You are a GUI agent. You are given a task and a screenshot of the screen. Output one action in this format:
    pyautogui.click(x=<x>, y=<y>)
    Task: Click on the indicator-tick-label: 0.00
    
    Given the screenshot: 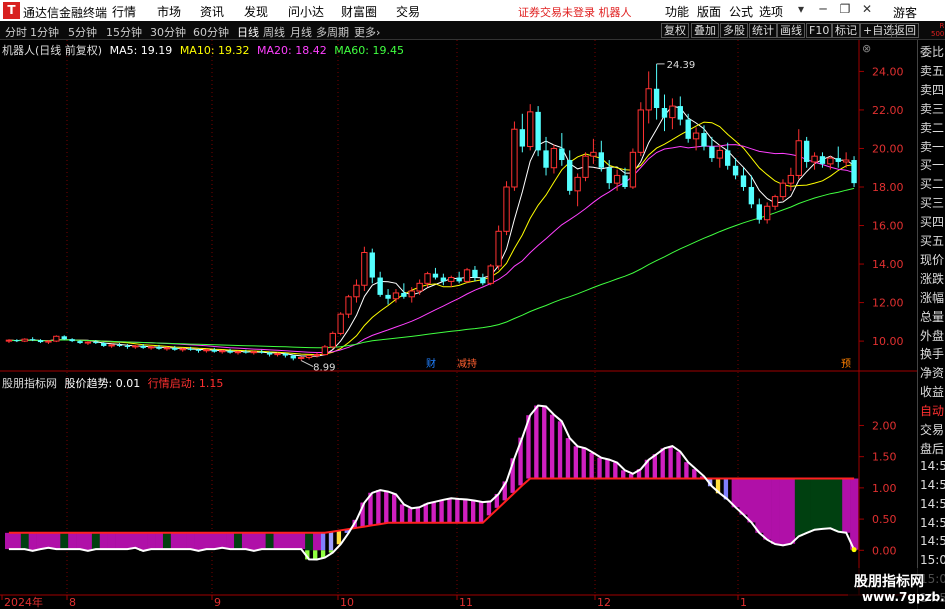 What is the action you would take?
    pyautogui.click(x=884, y=550)
    